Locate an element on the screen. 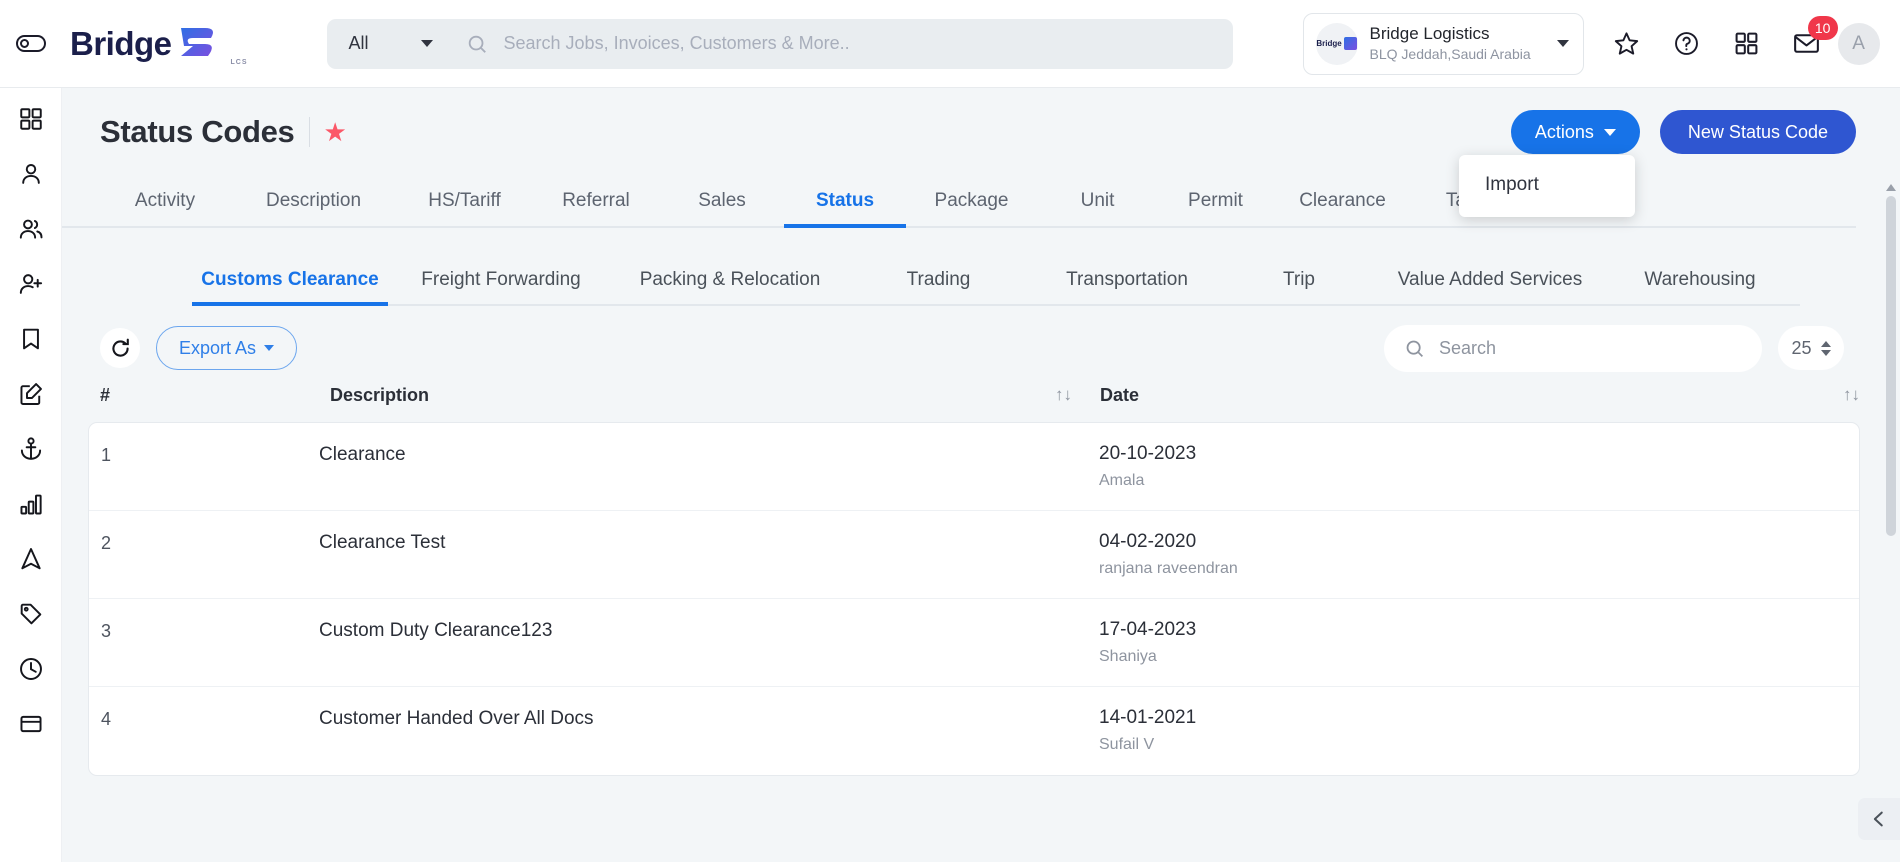  search-icon is located at coordinates (1414, 348).